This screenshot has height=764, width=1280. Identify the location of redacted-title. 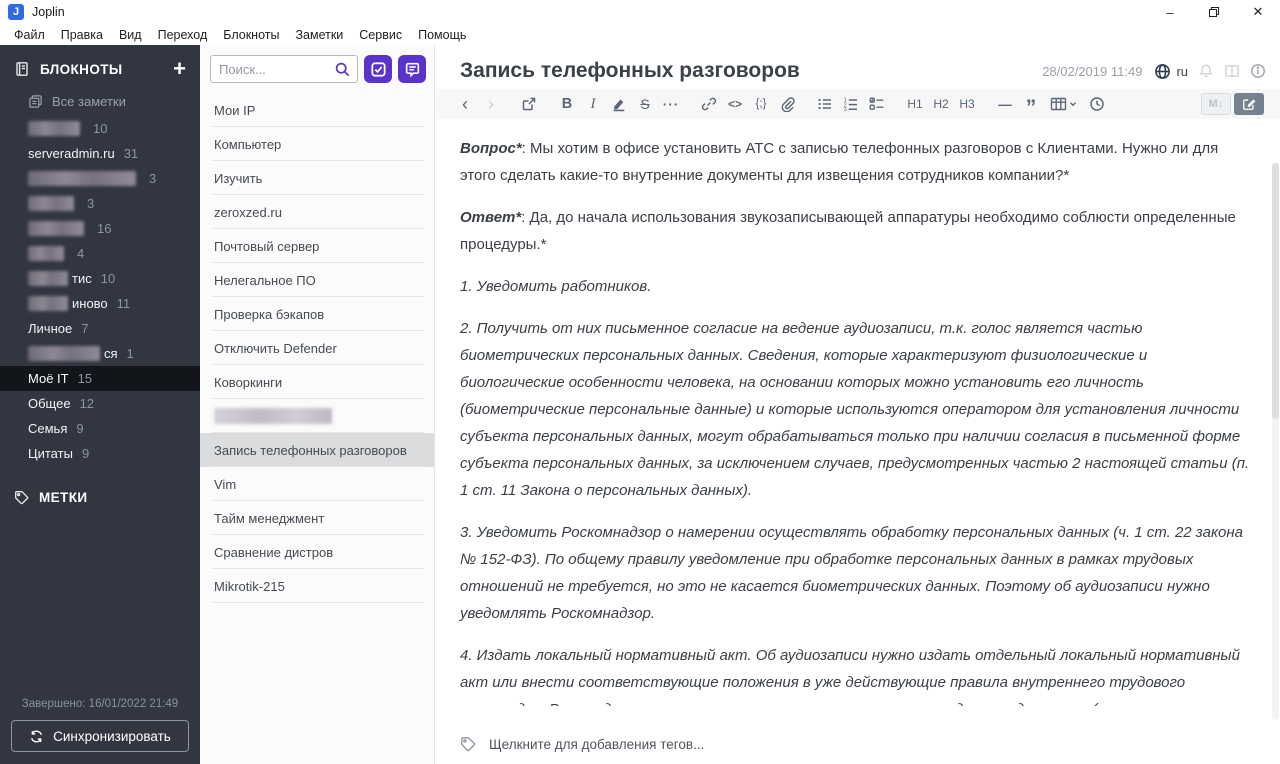
(273, 416).